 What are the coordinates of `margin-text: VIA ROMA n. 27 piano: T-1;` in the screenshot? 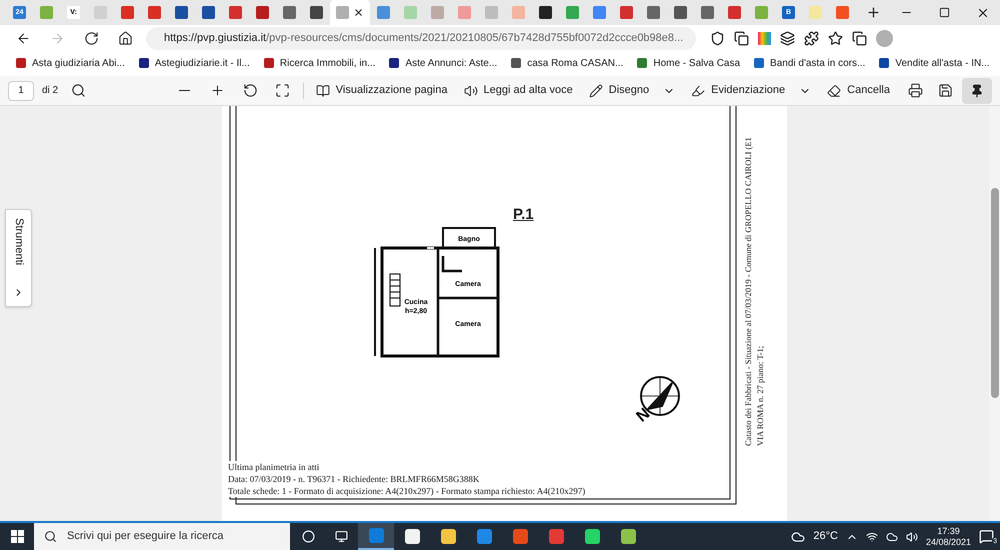 It's located at (760, 396).